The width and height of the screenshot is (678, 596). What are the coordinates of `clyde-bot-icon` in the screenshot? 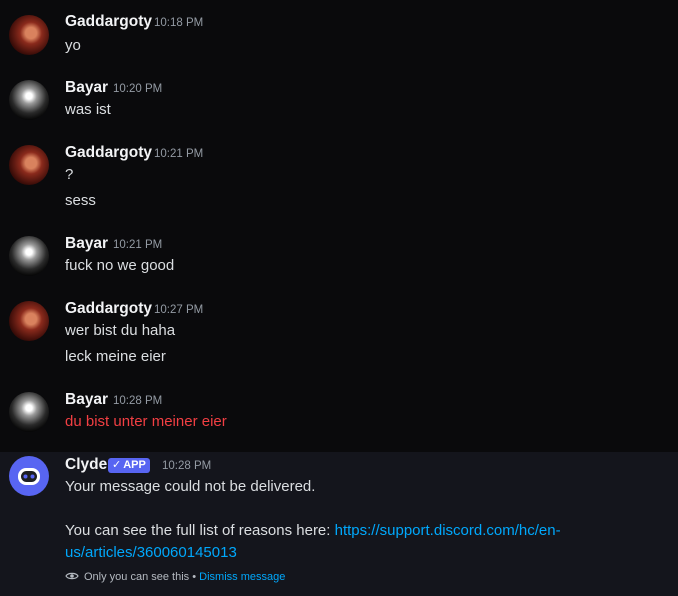 It's located at (29, 476).